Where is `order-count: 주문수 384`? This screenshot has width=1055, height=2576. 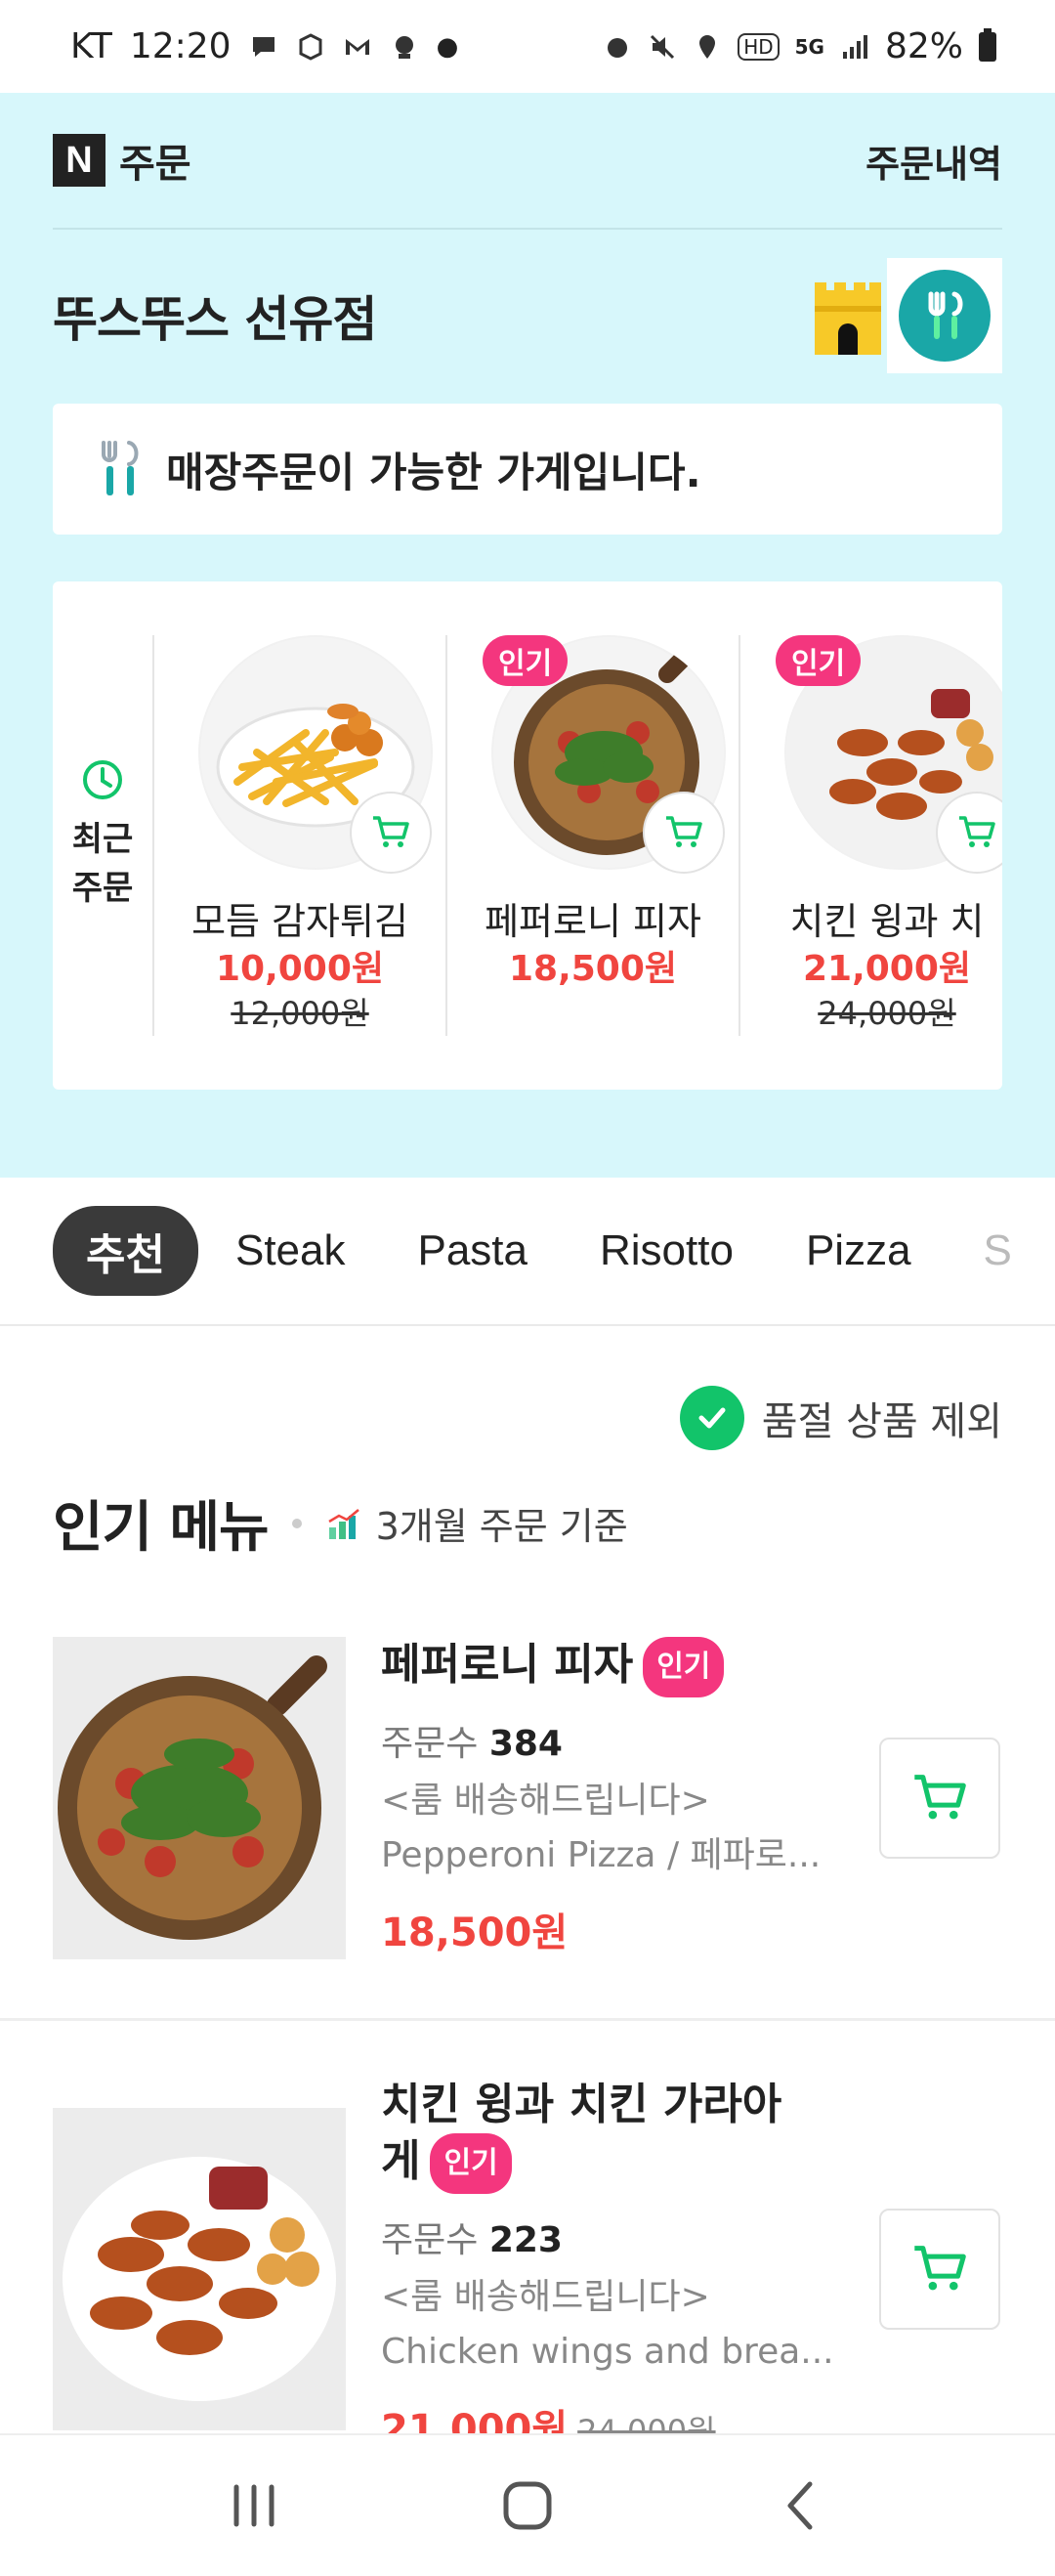 order-count: 주문수 384 is located at coordinates (615, 1741).